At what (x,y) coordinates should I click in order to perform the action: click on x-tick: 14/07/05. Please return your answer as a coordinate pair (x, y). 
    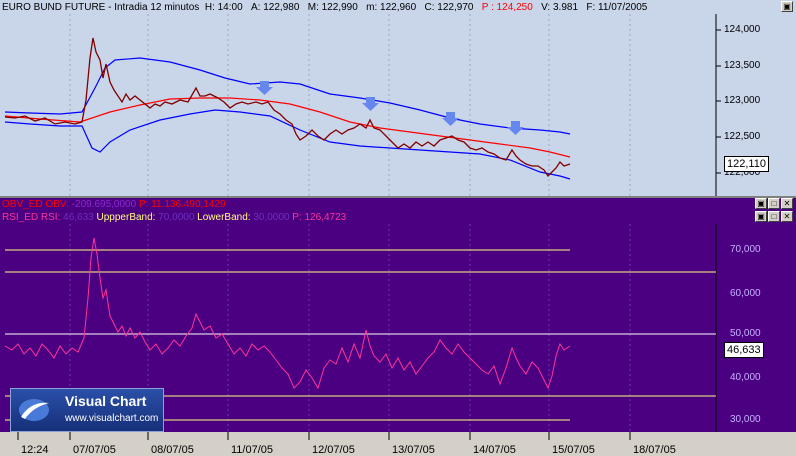
    Looking at the image, I should click on (494, 450).